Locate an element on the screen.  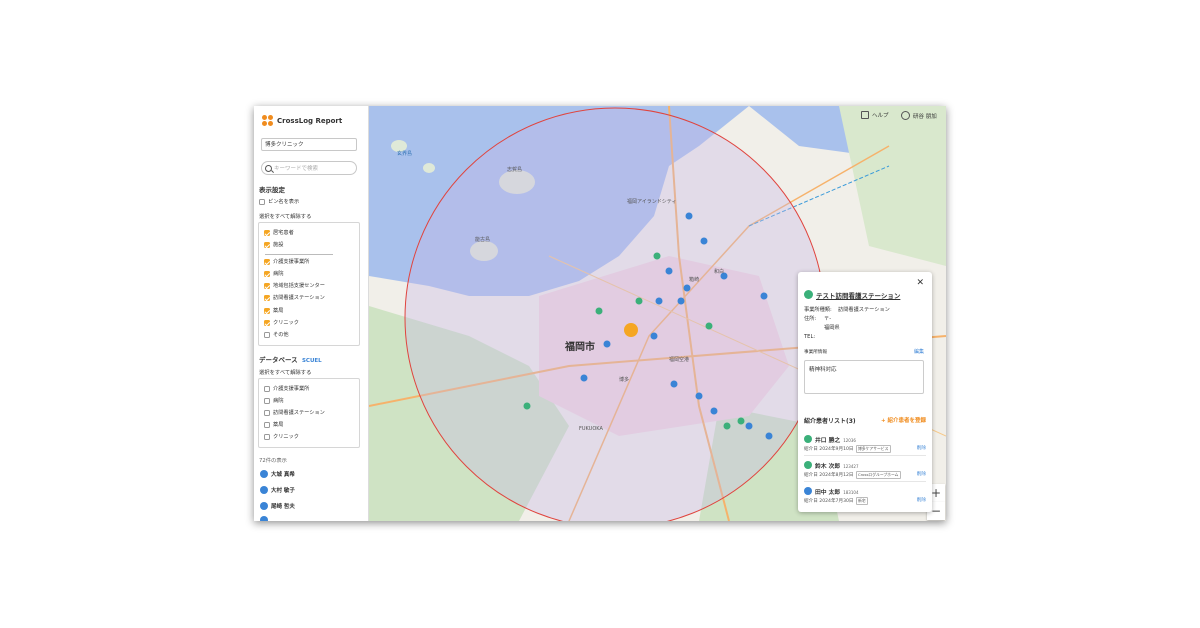
filter-item: 施設 is located at coordinates (273, 244).